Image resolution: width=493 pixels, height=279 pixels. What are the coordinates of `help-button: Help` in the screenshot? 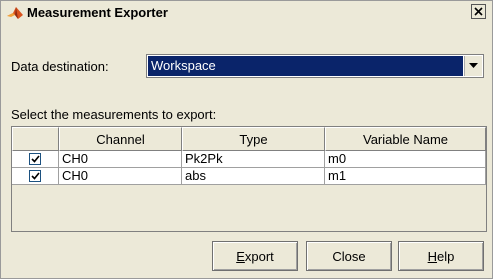 It's located at (441, 256).